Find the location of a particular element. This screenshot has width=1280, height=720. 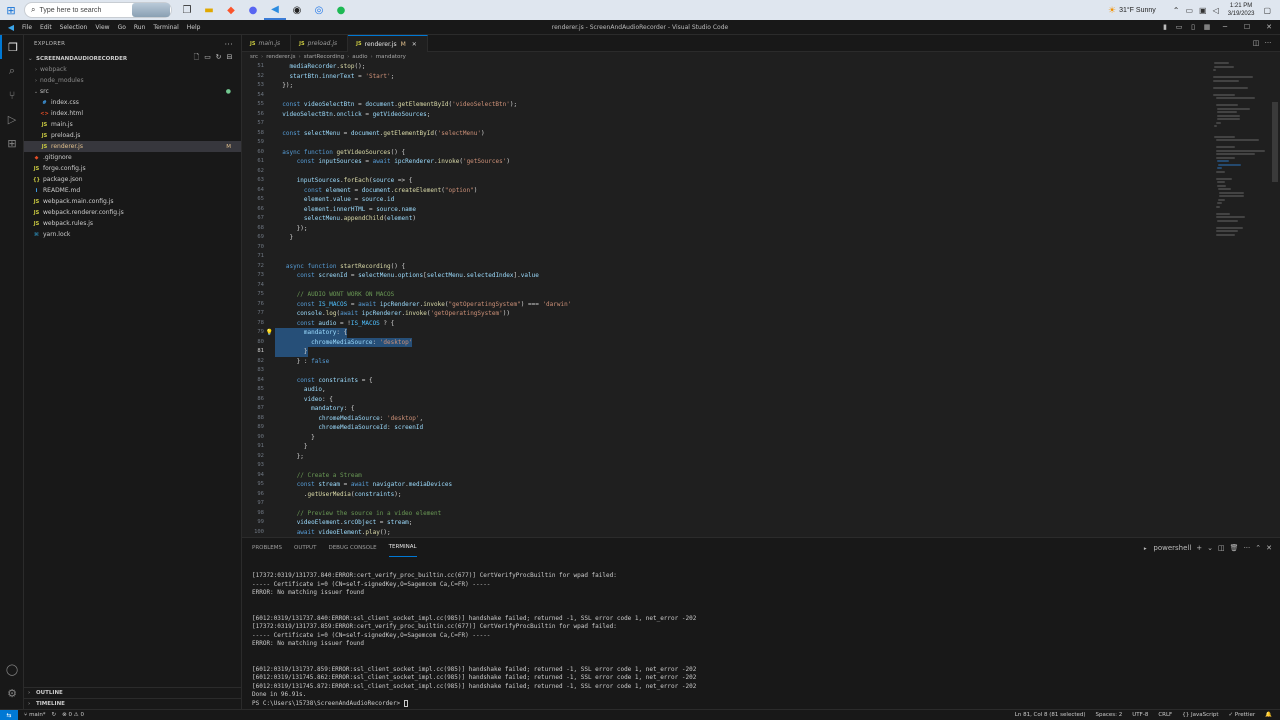

git-branch: ⑂ main* is located at coordinates (35, 715).